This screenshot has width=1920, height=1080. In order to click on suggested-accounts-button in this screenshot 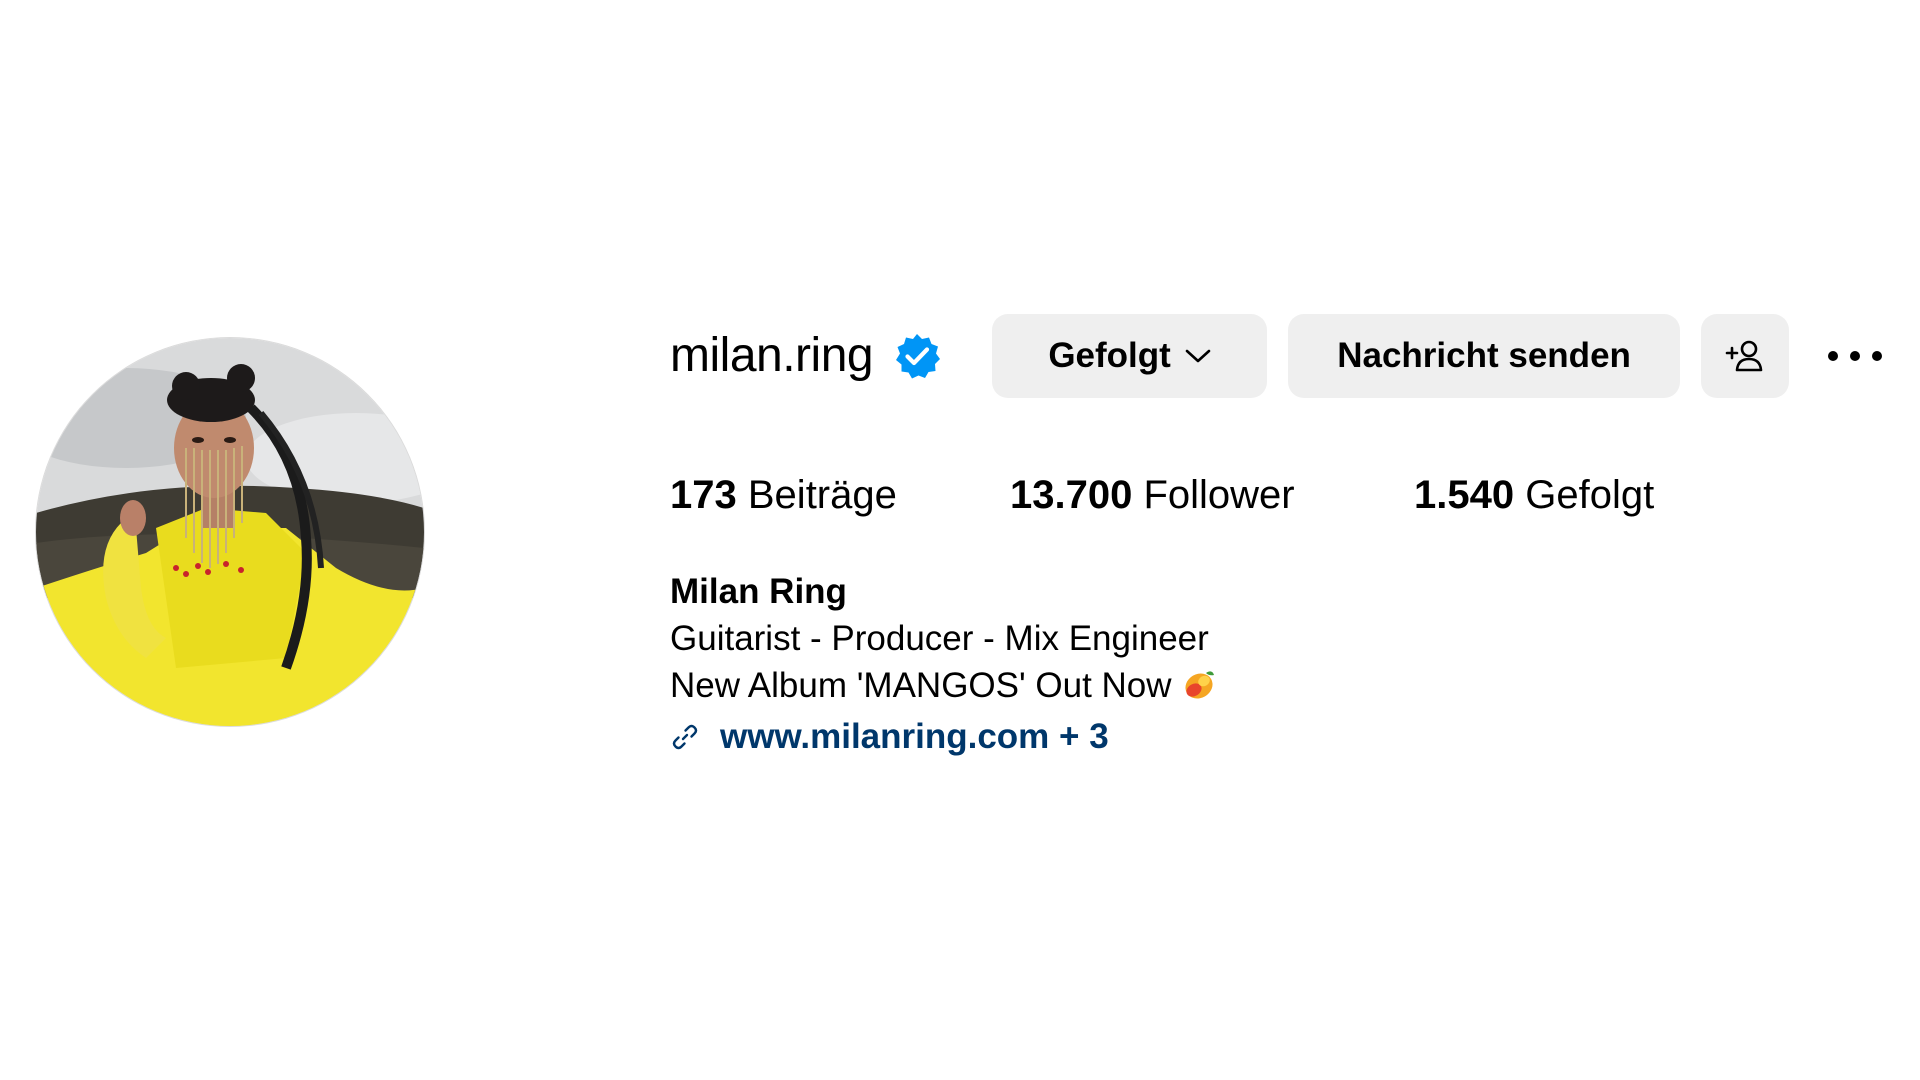, I will do `click(1745, 356)`.